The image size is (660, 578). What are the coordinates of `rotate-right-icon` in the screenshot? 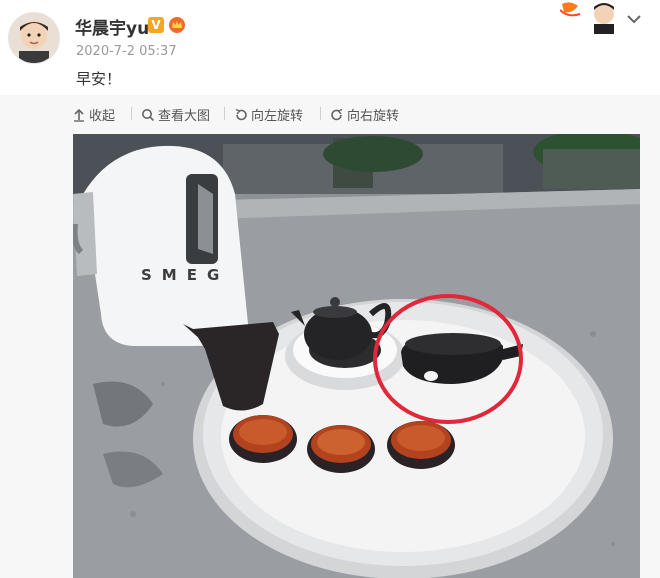 It's located at (337, 114).